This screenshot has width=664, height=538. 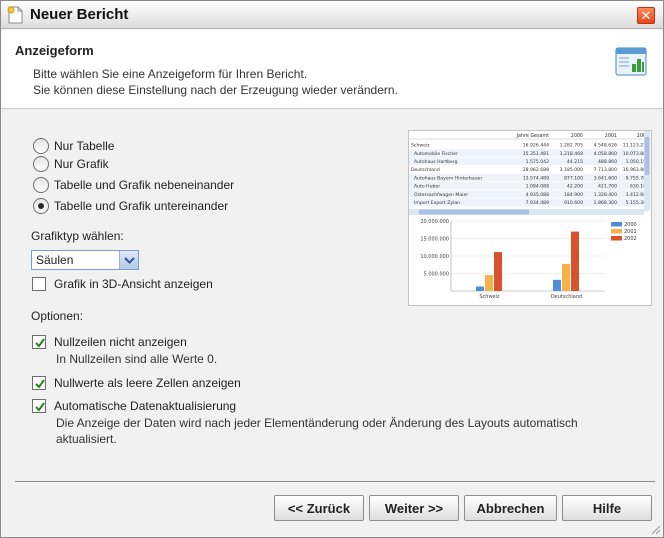 What do you see at coordinates (611, 136) in the screenshot?
I see `preview-table-header: 2001` at bounding box center [611, 136].